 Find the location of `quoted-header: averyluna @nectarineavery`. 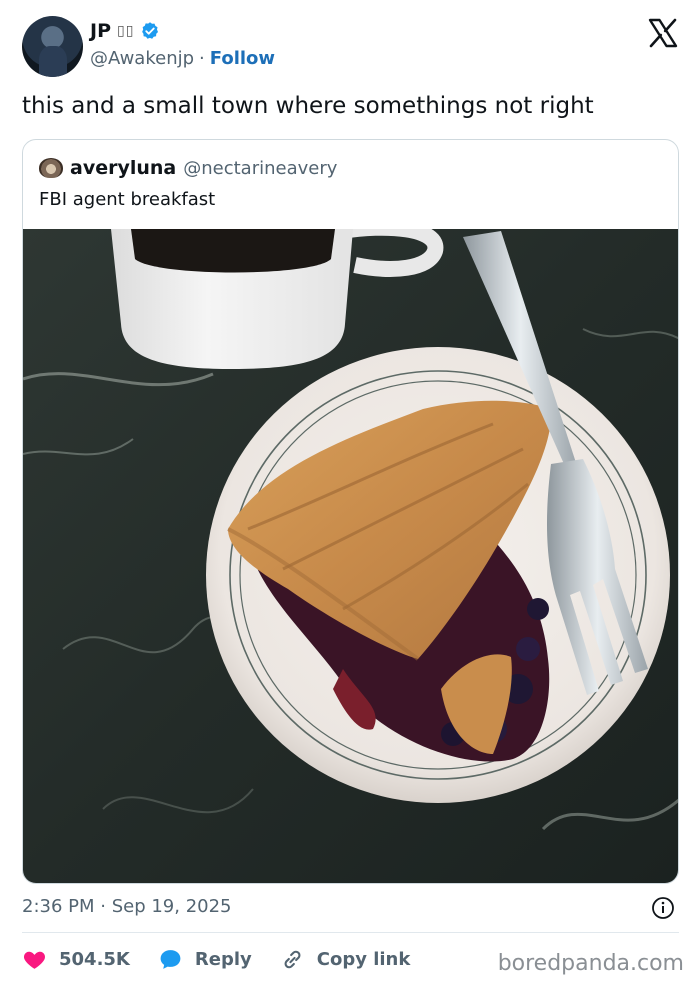

quoted-header: averyluna @nectarineavery is located at coordinates (188, 168).